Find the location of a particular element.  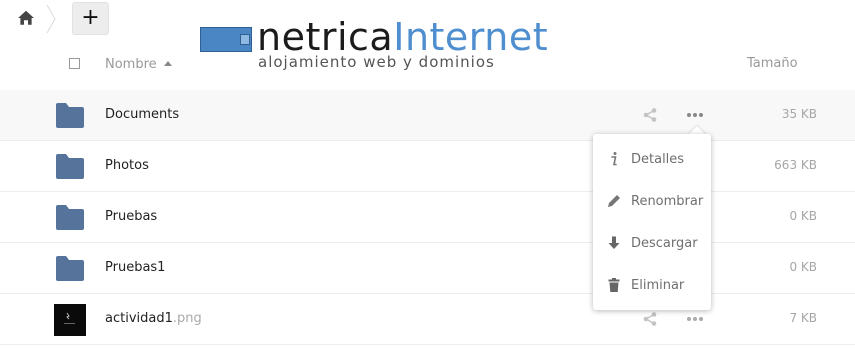

file-name: Pruebas1 is located at coordinates (135, 267).